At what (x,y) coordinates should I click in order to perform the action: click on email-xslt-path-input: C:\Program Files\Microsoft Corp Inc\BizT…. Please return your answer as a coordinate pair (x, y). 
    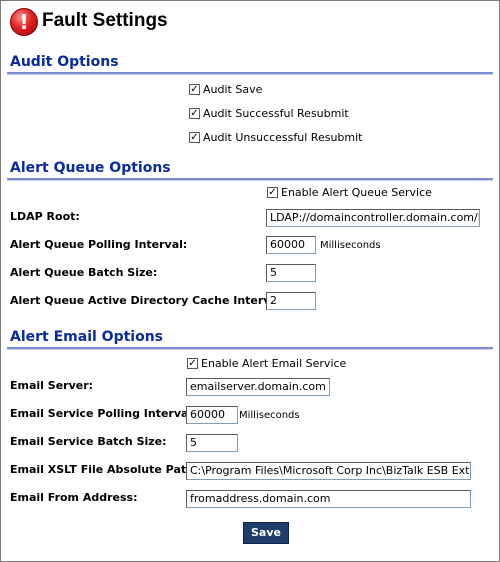
    Looking at the image, I should click on (328, 471).